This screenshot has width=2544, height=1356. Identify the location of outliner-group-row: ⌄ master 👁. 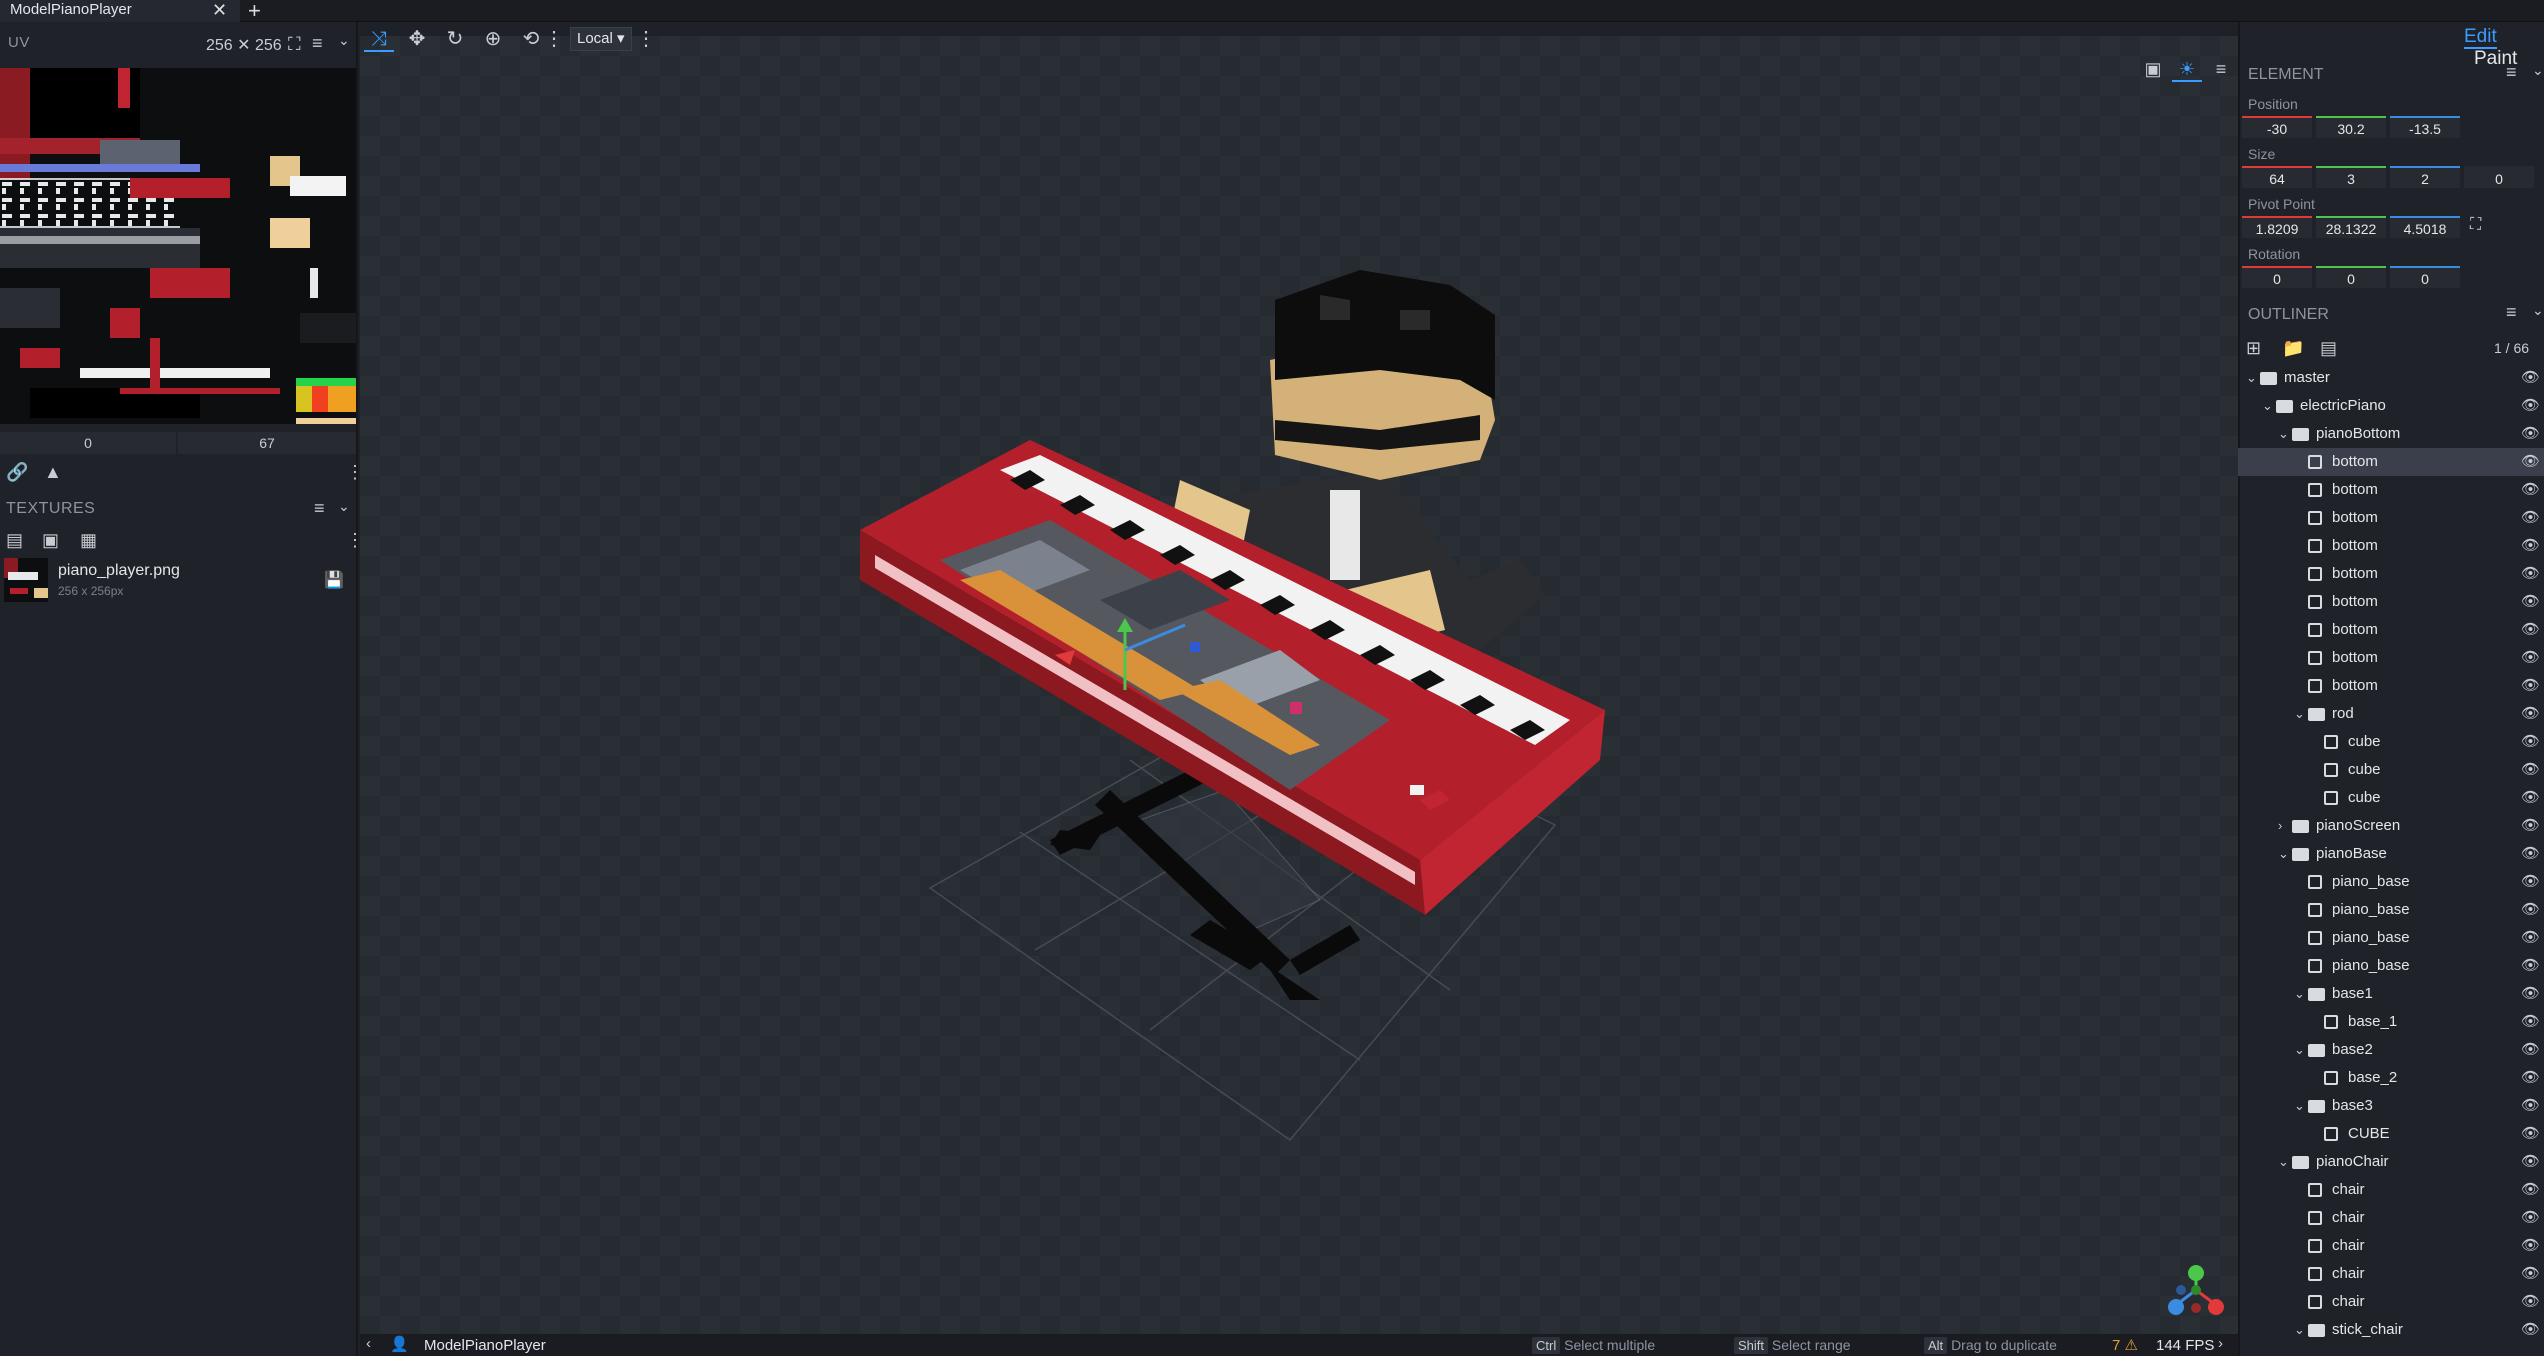
(2391, 378).